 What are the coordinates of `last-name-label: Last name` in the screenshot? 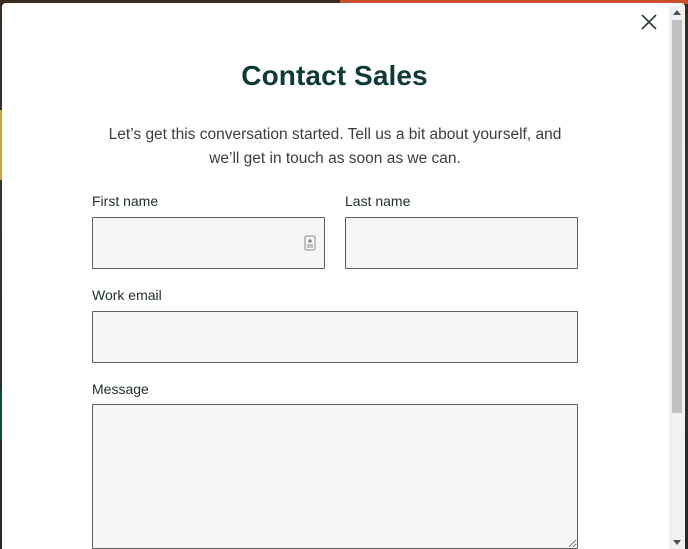 It's located at (378, 201).